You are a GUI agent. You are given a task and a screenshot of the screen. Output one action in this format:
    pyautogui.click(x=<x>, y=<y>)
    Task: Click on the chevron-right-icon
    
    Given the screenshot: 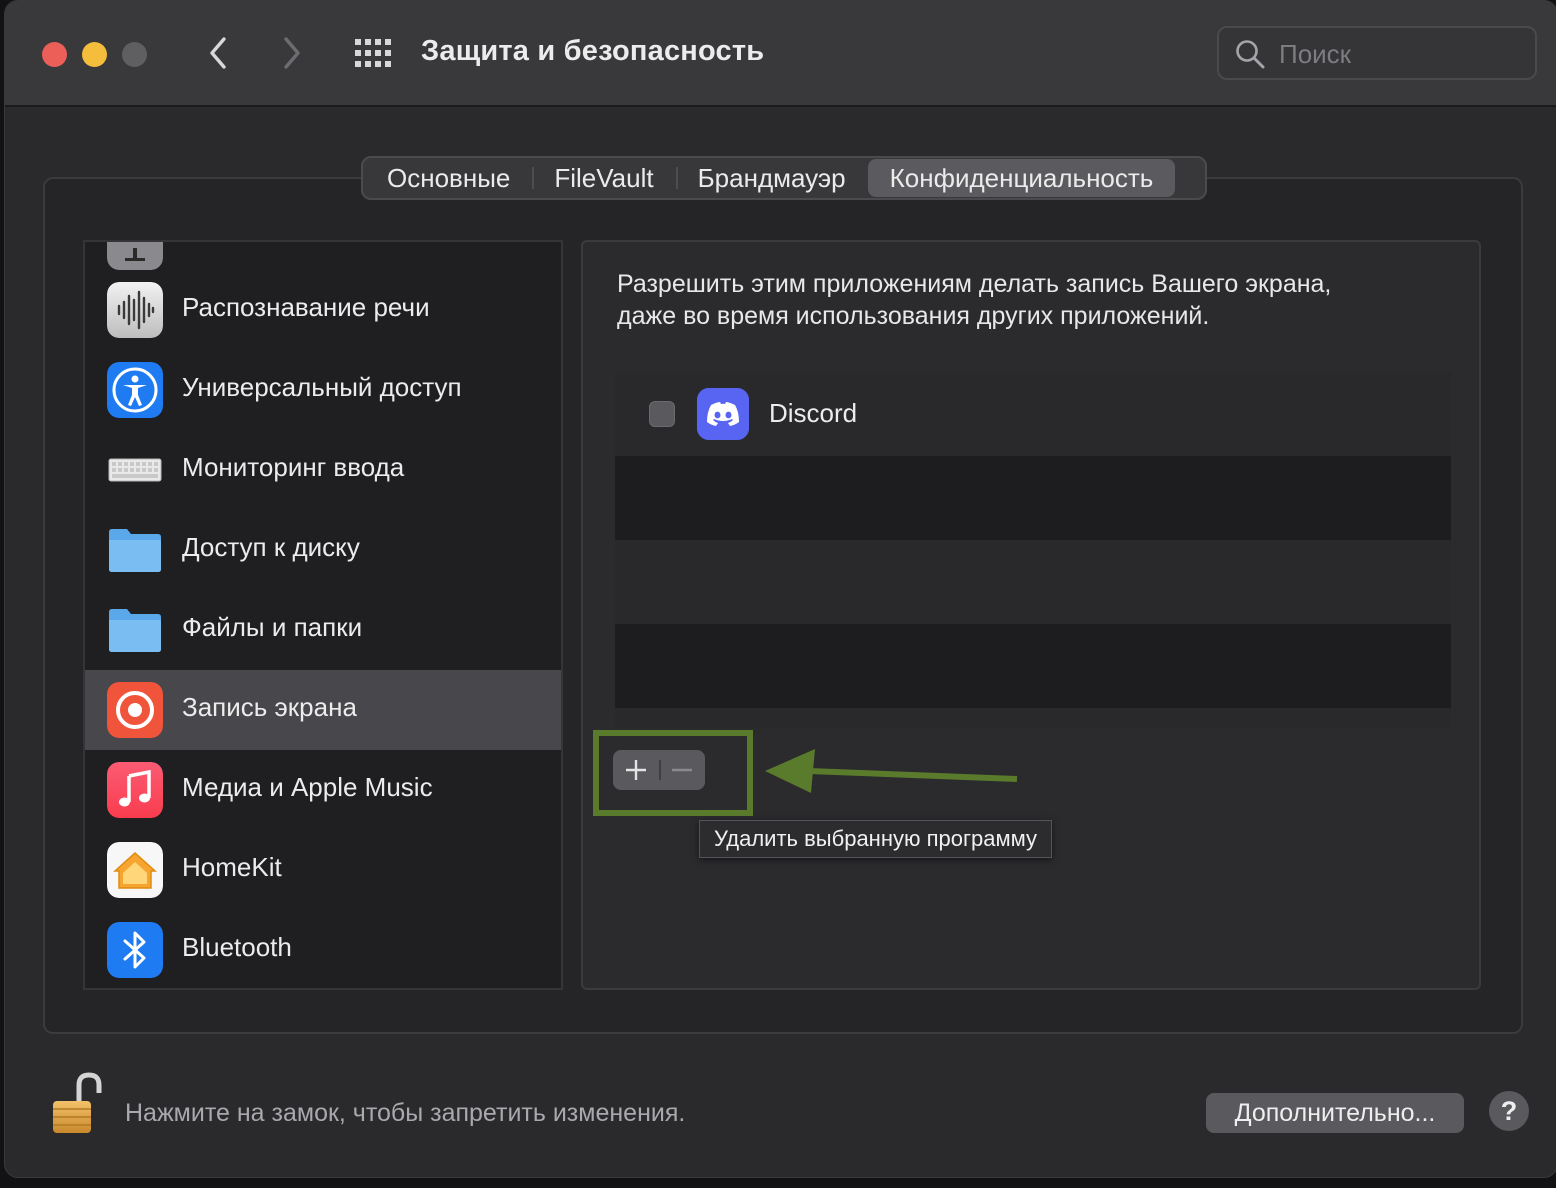 What is the action you would take?
    pyautogui.click(x=292, y=53)
    